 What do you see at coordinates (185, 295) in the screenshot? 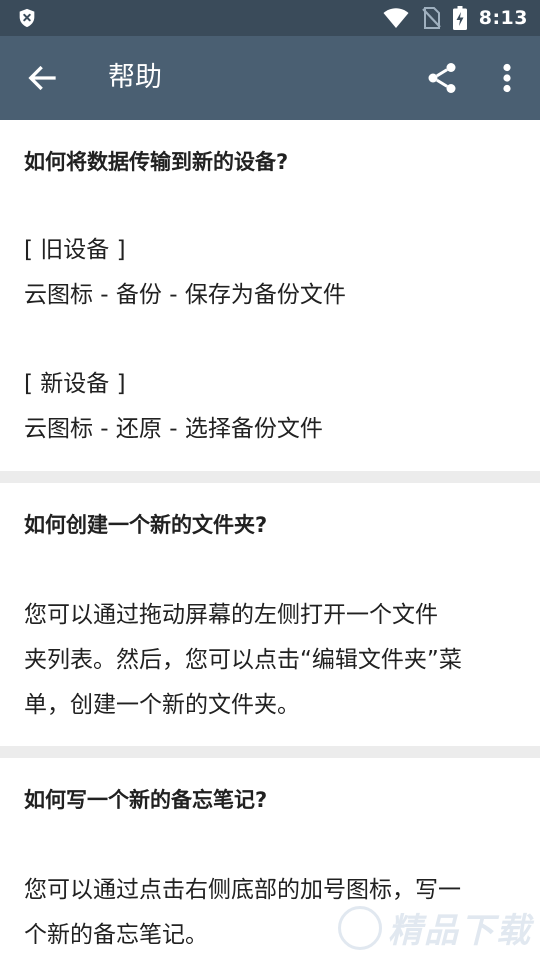
I see `card-line: 云图标 - 备份 - 保存为备份文件` at bounding box center [185, 295].